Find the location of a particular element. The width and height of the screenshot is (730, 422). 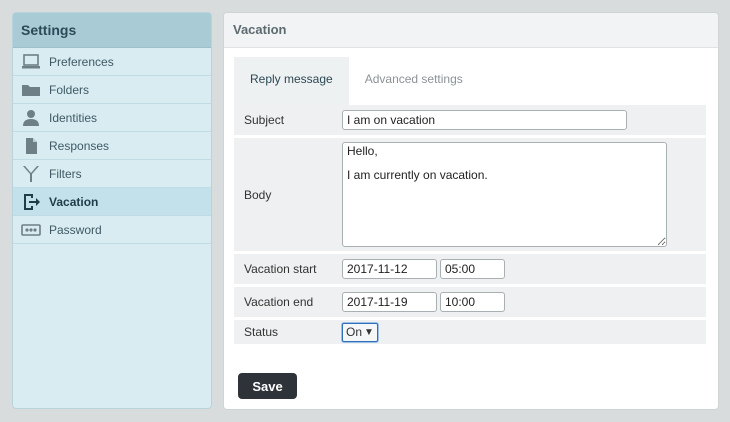

status-select: On ▼ is located at coordinates (360, 332).